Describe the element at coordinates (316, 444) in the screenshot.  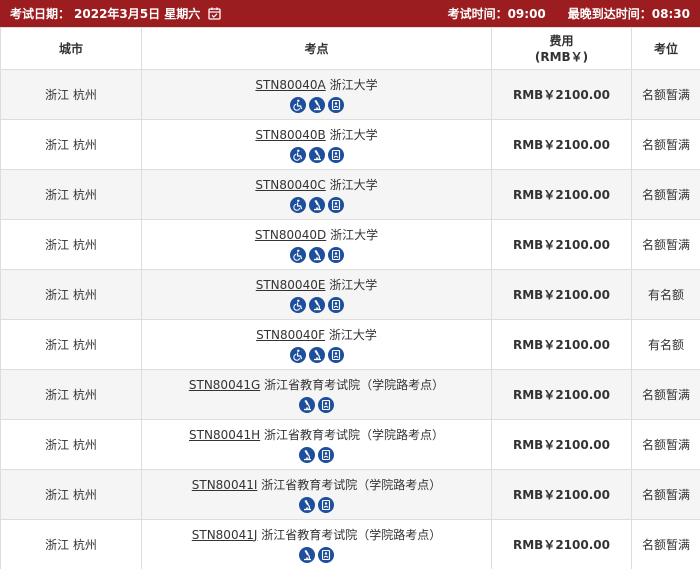
I see `center-cell: STN80041H 浙江省教育考试院（学院路考点）` at that location.